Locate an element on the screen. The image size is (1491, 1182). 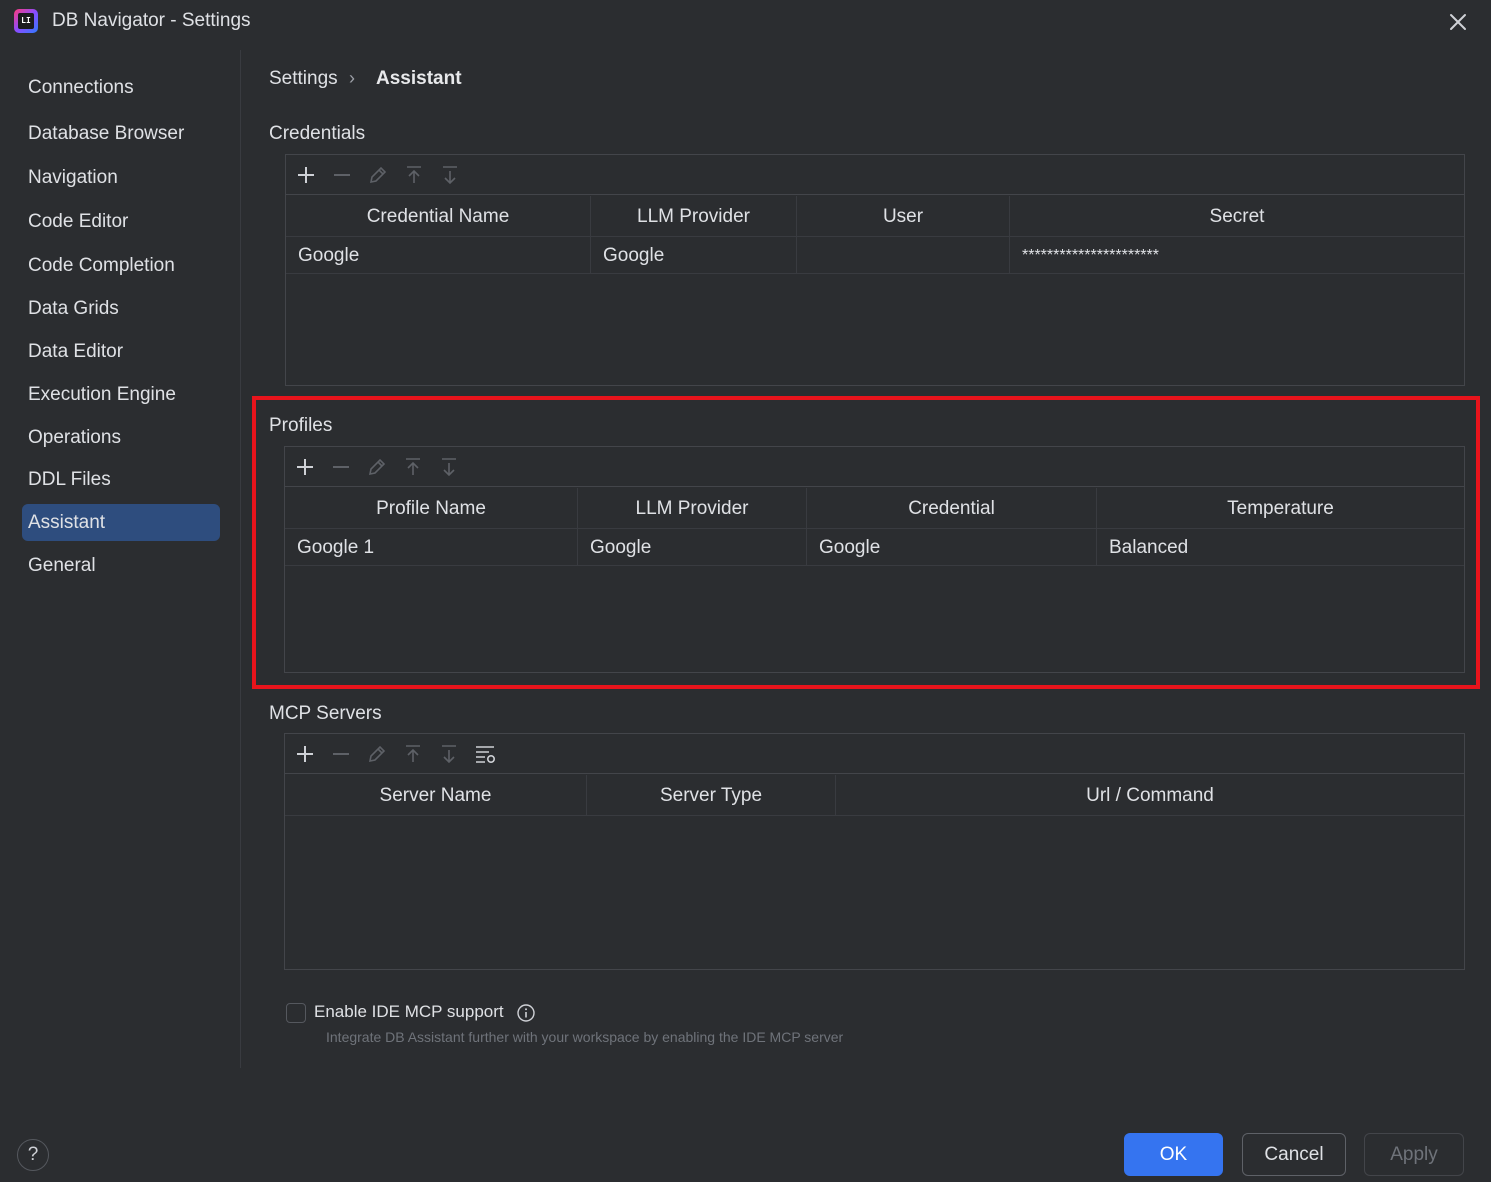
cell-llm-provider: Google is located at coordinates (694, 255).